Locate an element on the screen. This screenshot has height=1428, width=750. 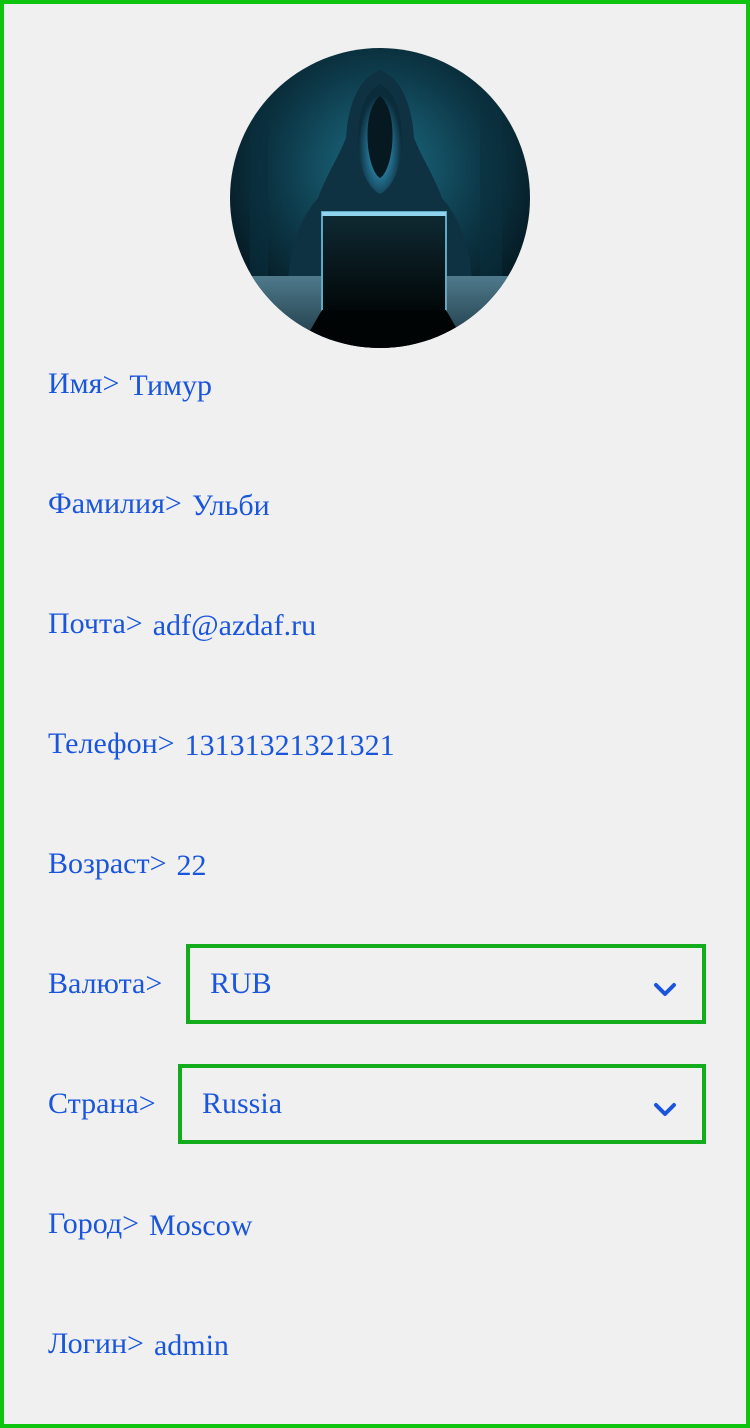
email-row: Почта > adf@azdaf.ru is located at coordinates (182, 624).